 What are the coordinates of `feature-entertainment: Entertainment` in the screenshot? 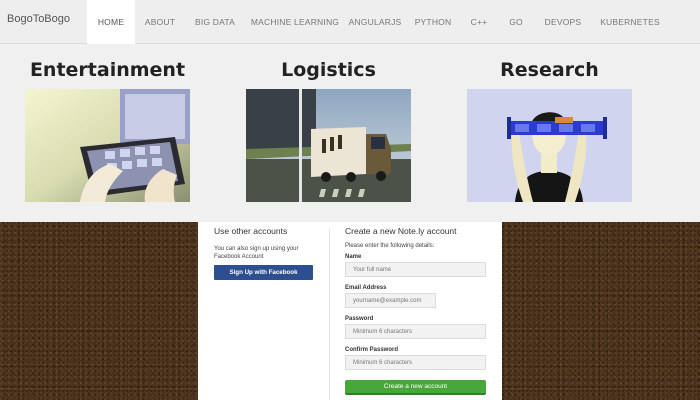 It's located at (107, 130).